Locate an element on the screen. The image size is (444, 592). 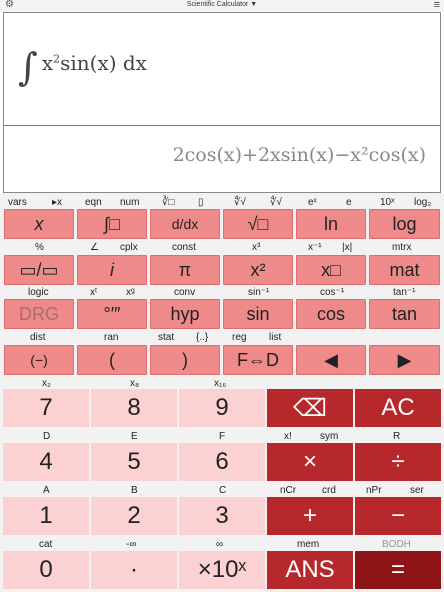
key-cos: cos is located at coordinates (331, 314).